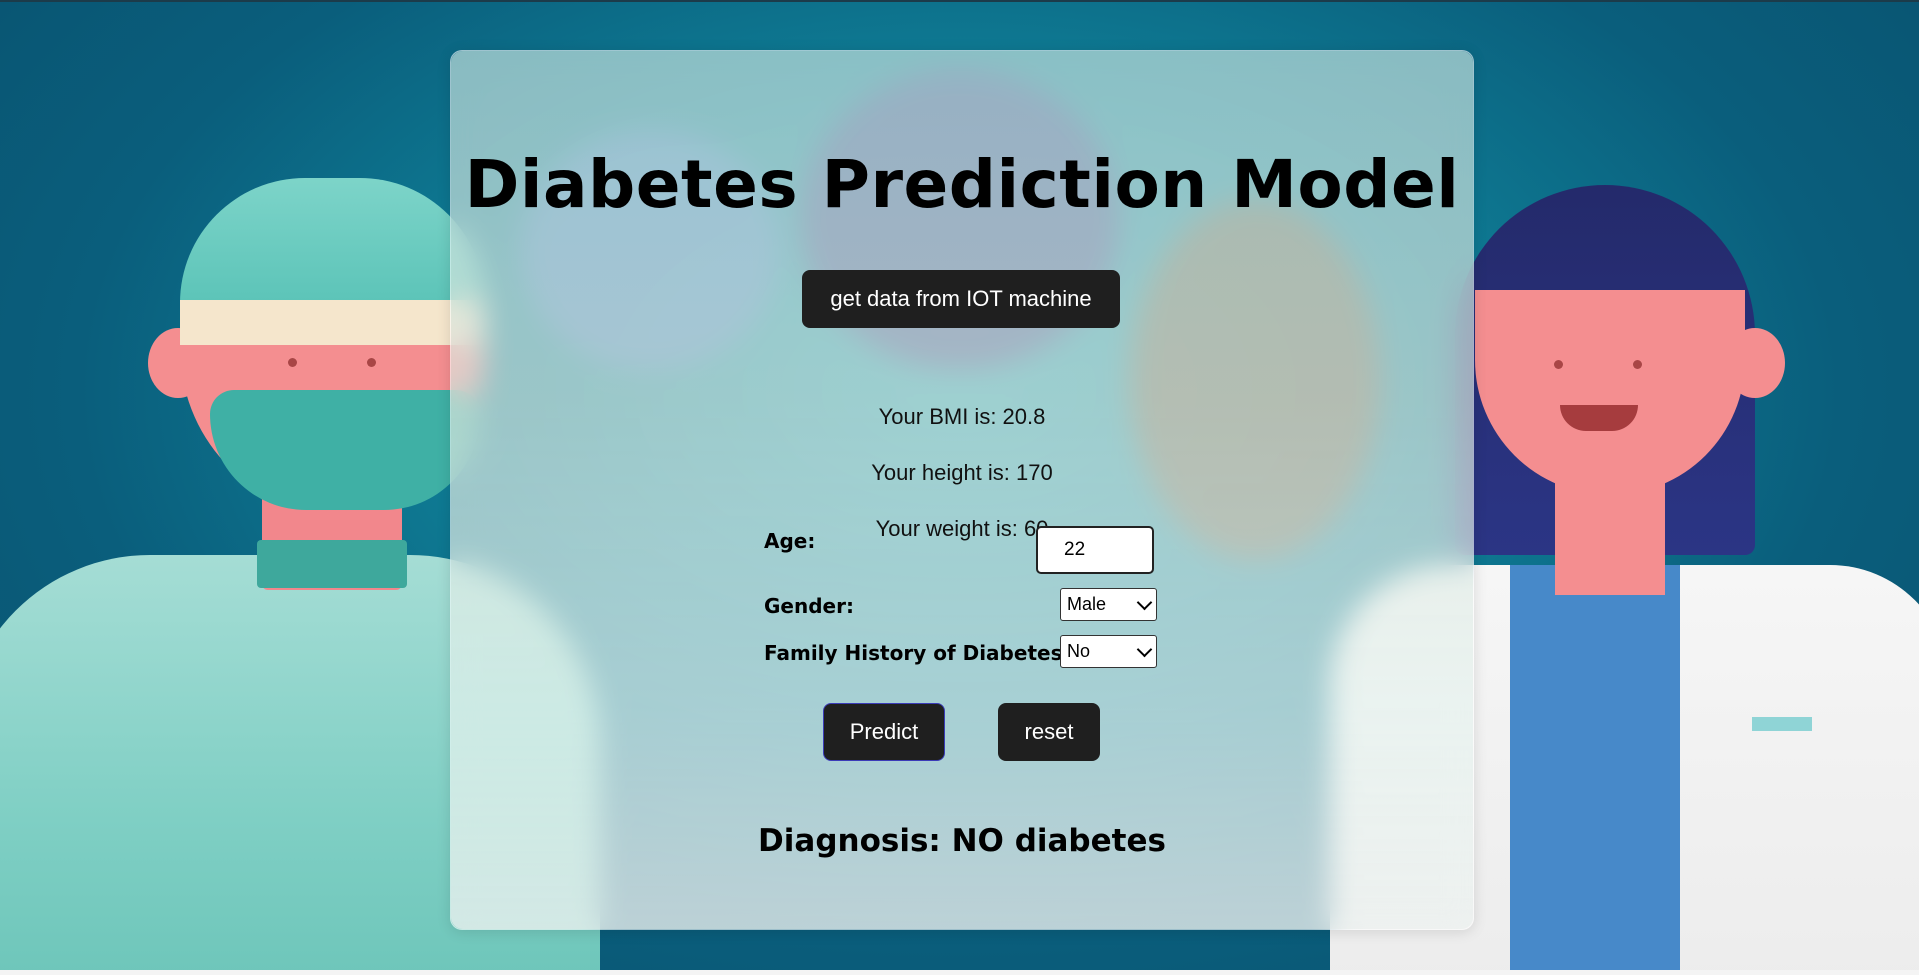 The width and height of the screenshot is (1919, 975). Describe the element at coordinates (1095, 550) in the screenshot. I see `age-input: 22` at that location.